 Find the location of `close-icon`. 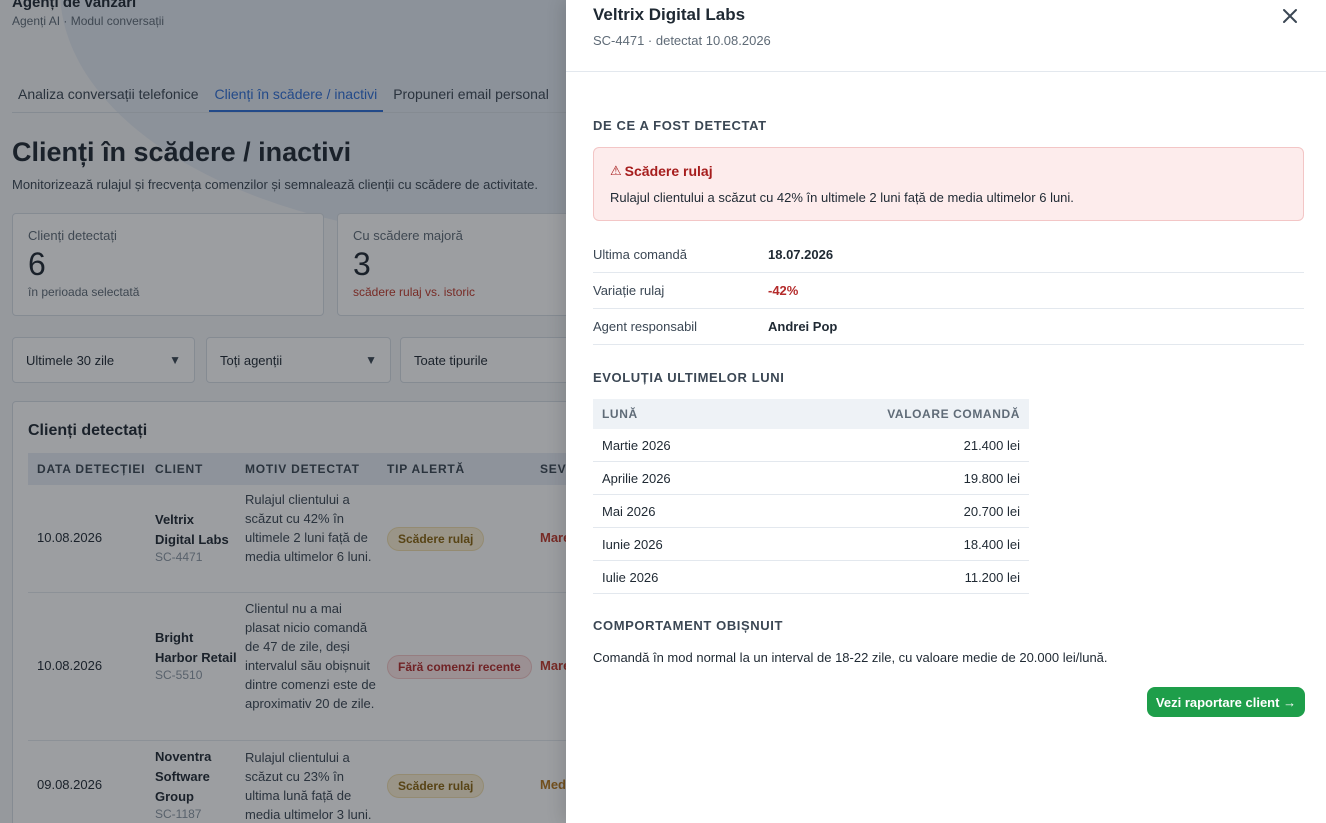

close-icon is located at coordinates (1290, 16).